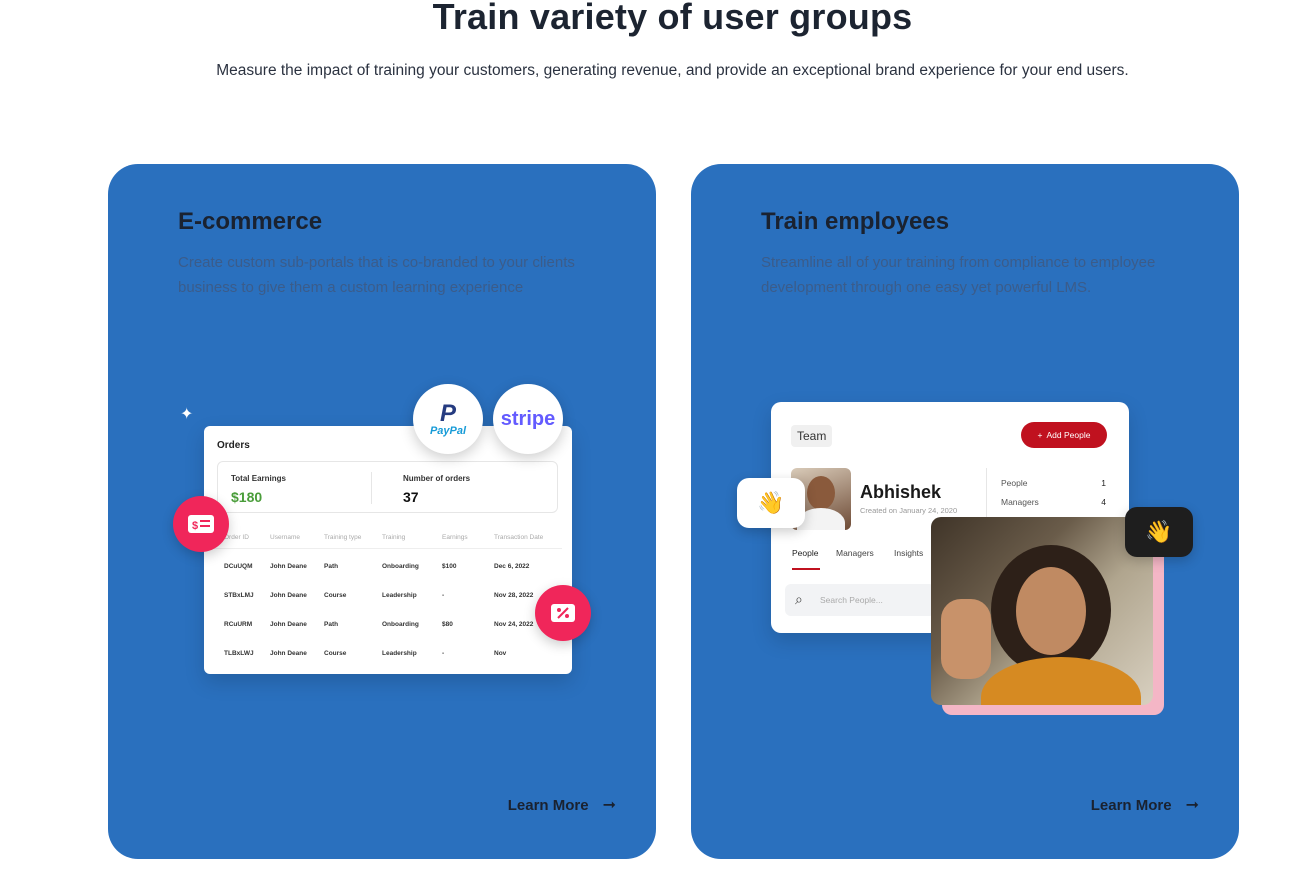 The width and height of the screenshot is (1299, 870). Describe the element at coordinates (238, 624) in the screenshot. I see `cell: RCuURM` at that location.